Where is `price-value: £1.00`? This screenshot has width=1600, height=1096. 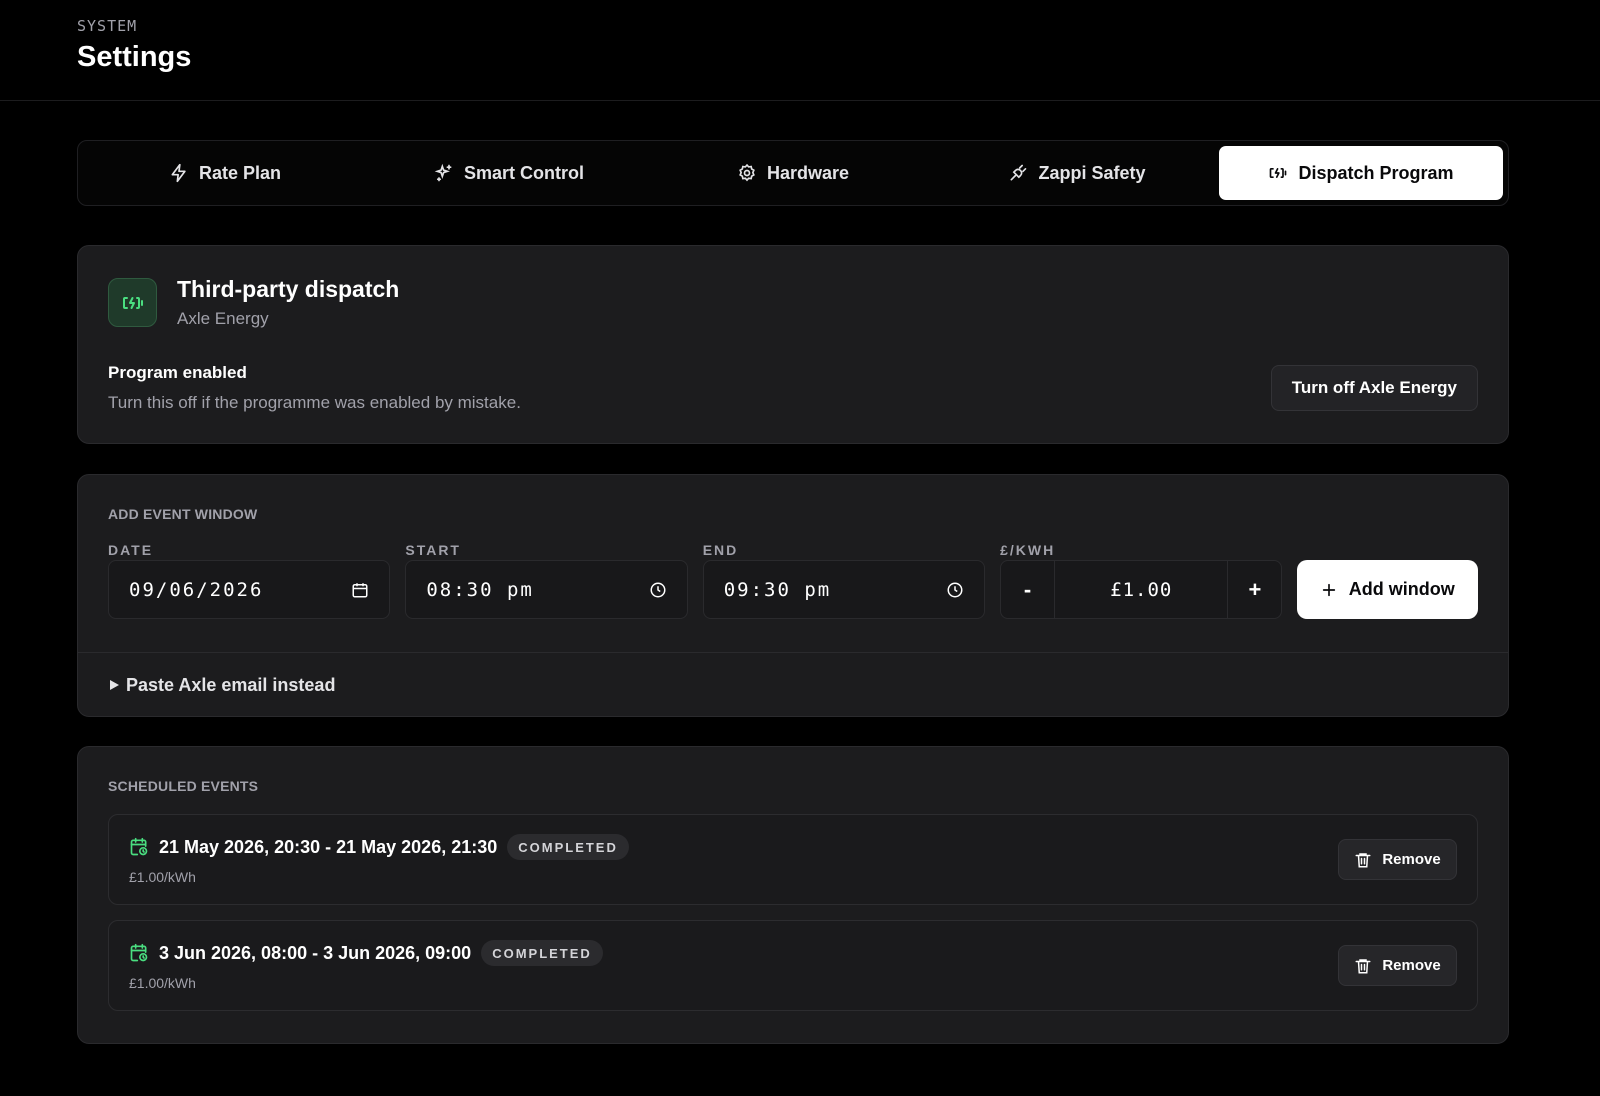
price-value: £1.00 is located at coordinates (1141, 589).